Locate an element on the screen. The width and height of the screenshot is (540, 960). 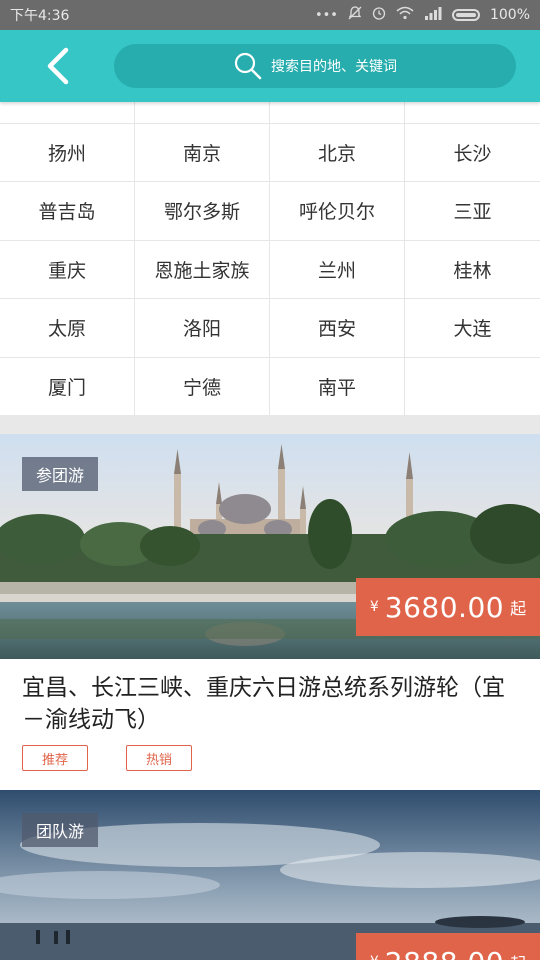
price-badge: ¥ 3680.00 起 is located at coordinates (448, 607).